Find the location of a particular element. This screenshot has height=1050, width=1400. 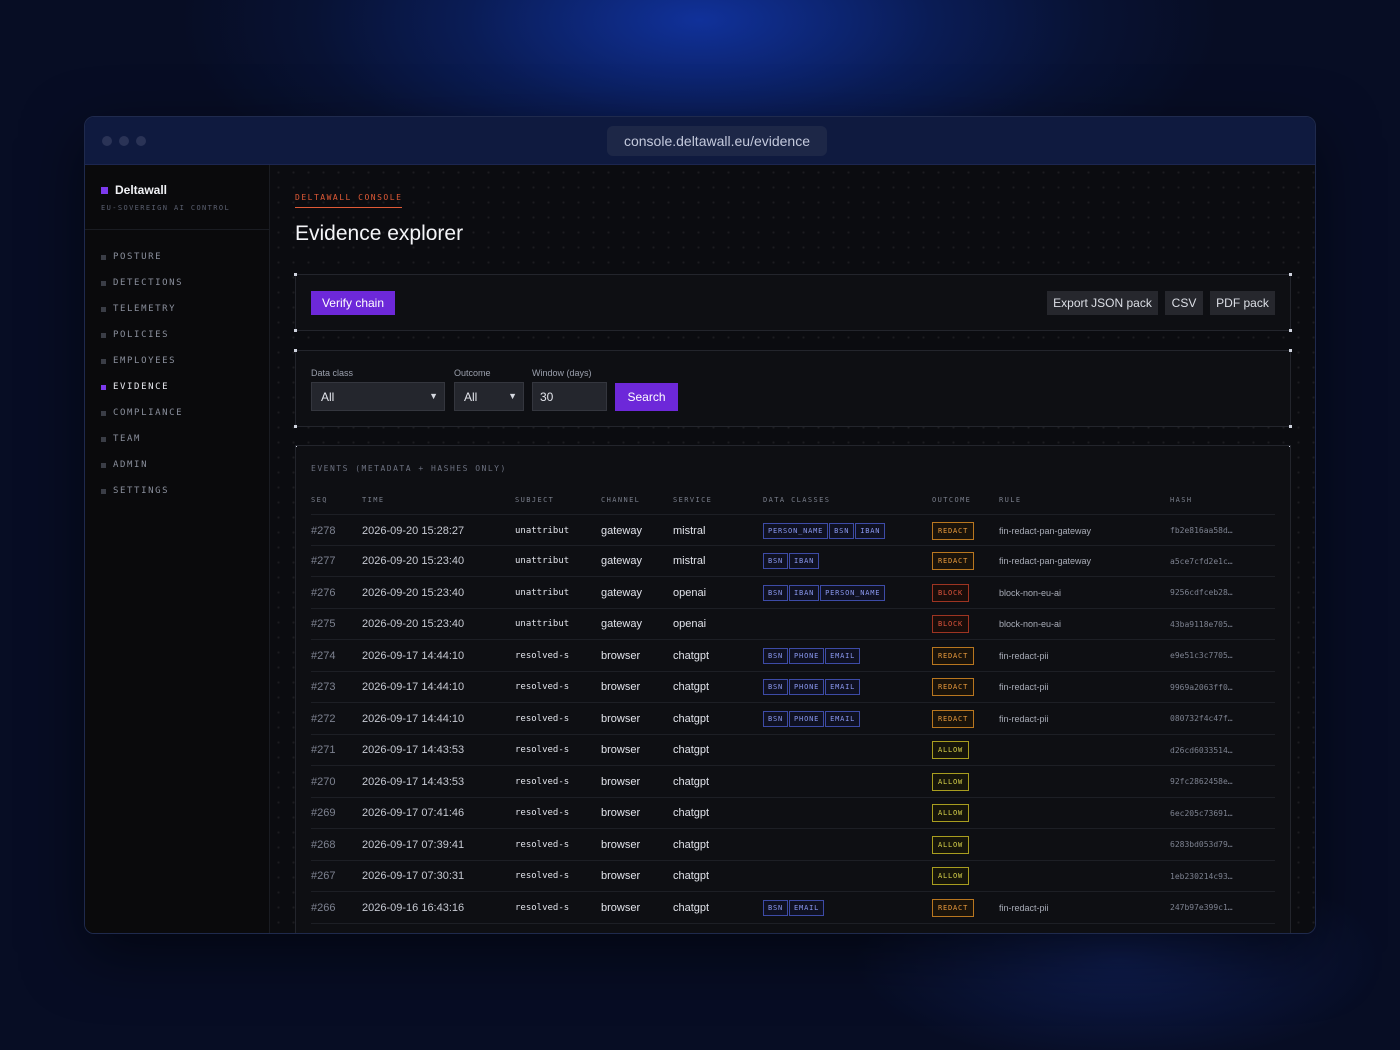

sidebar-item-team: TEAM is located at coordinates (177, 439).